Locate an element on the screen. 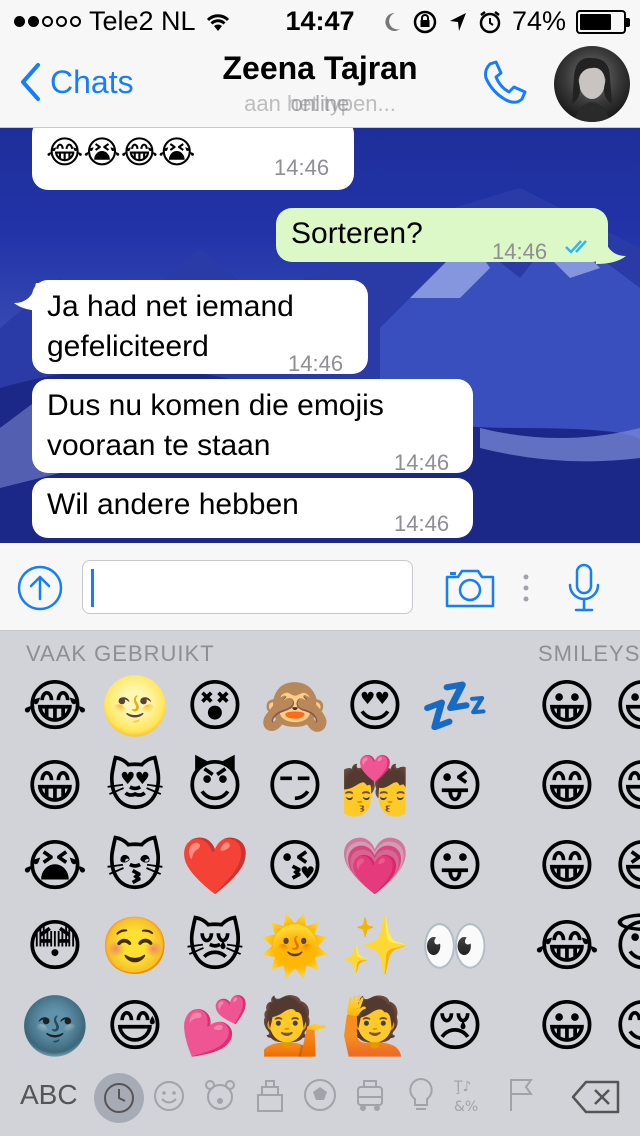  food-category-icon is located at coordinates (270, 1095).